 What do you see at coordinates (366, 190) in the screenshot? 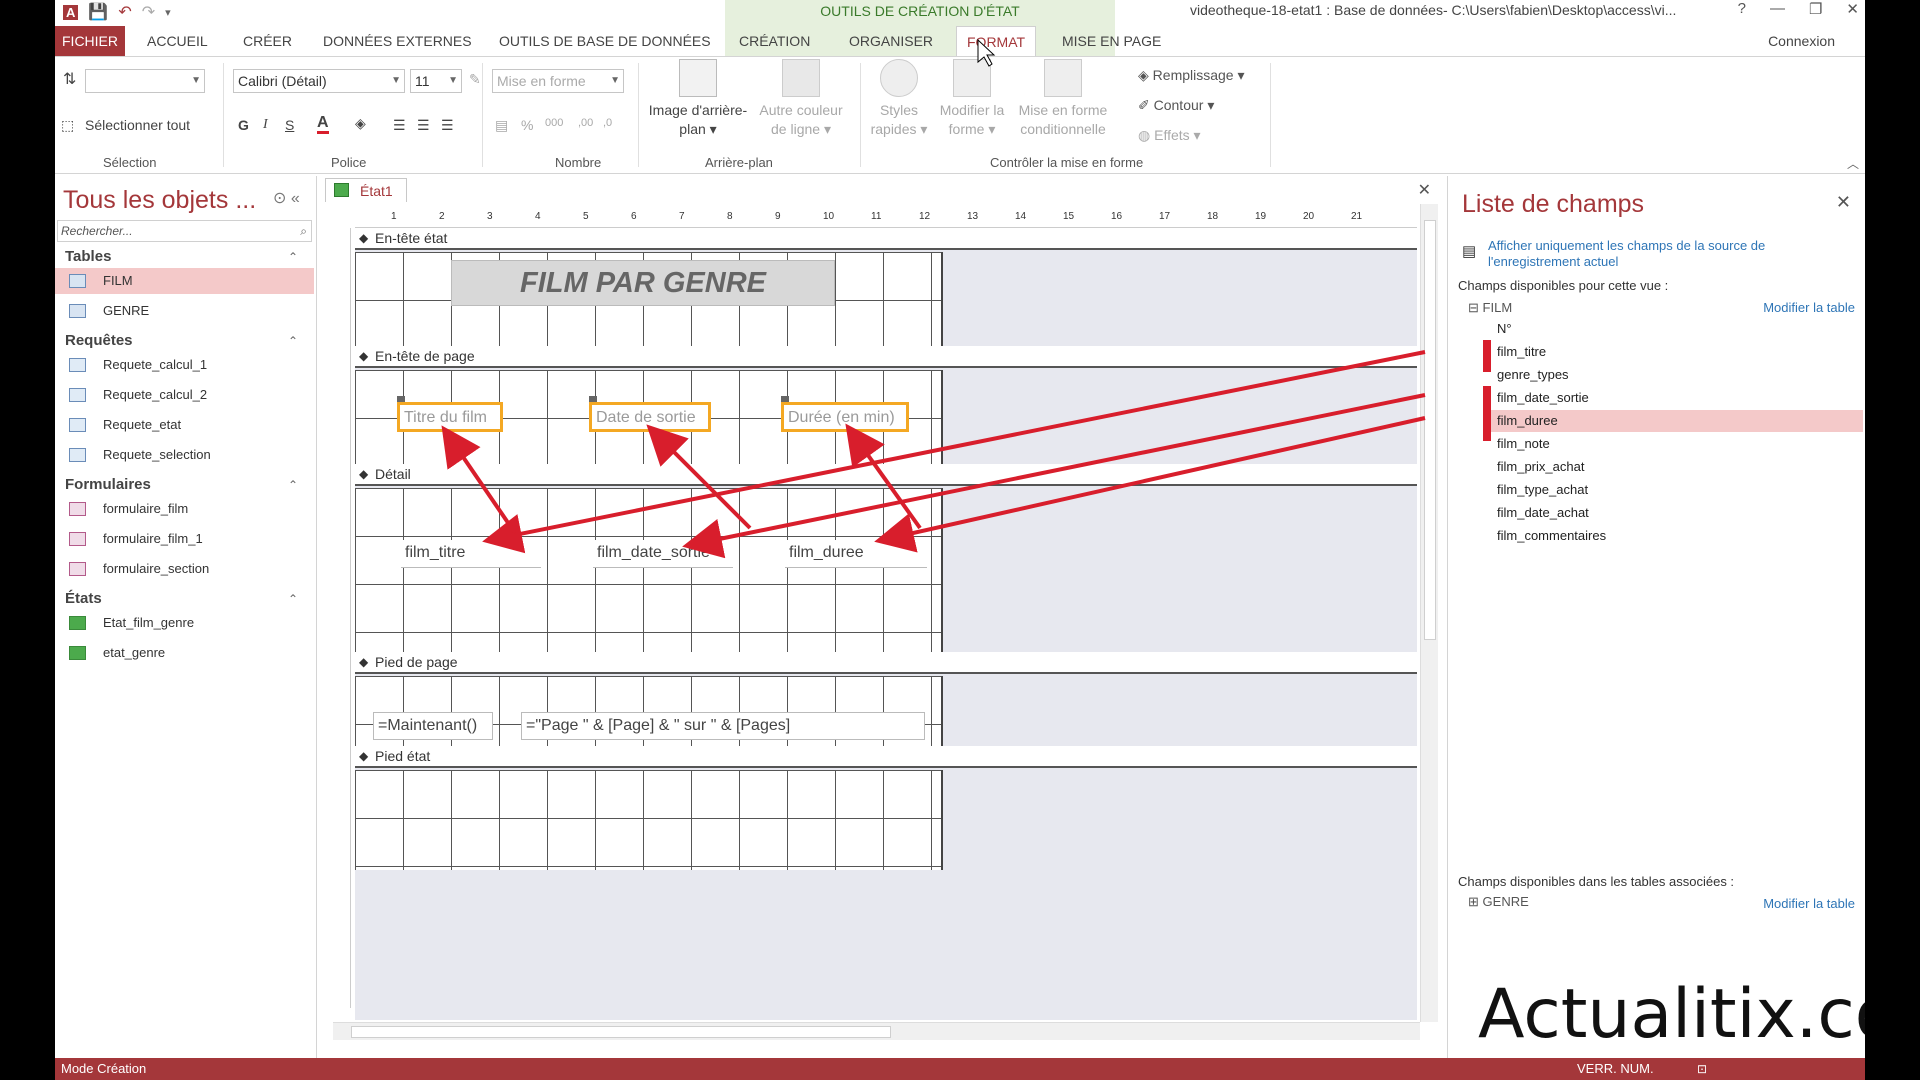
I see `document-tab-etat1: État1` at bounding box center [366, 190].